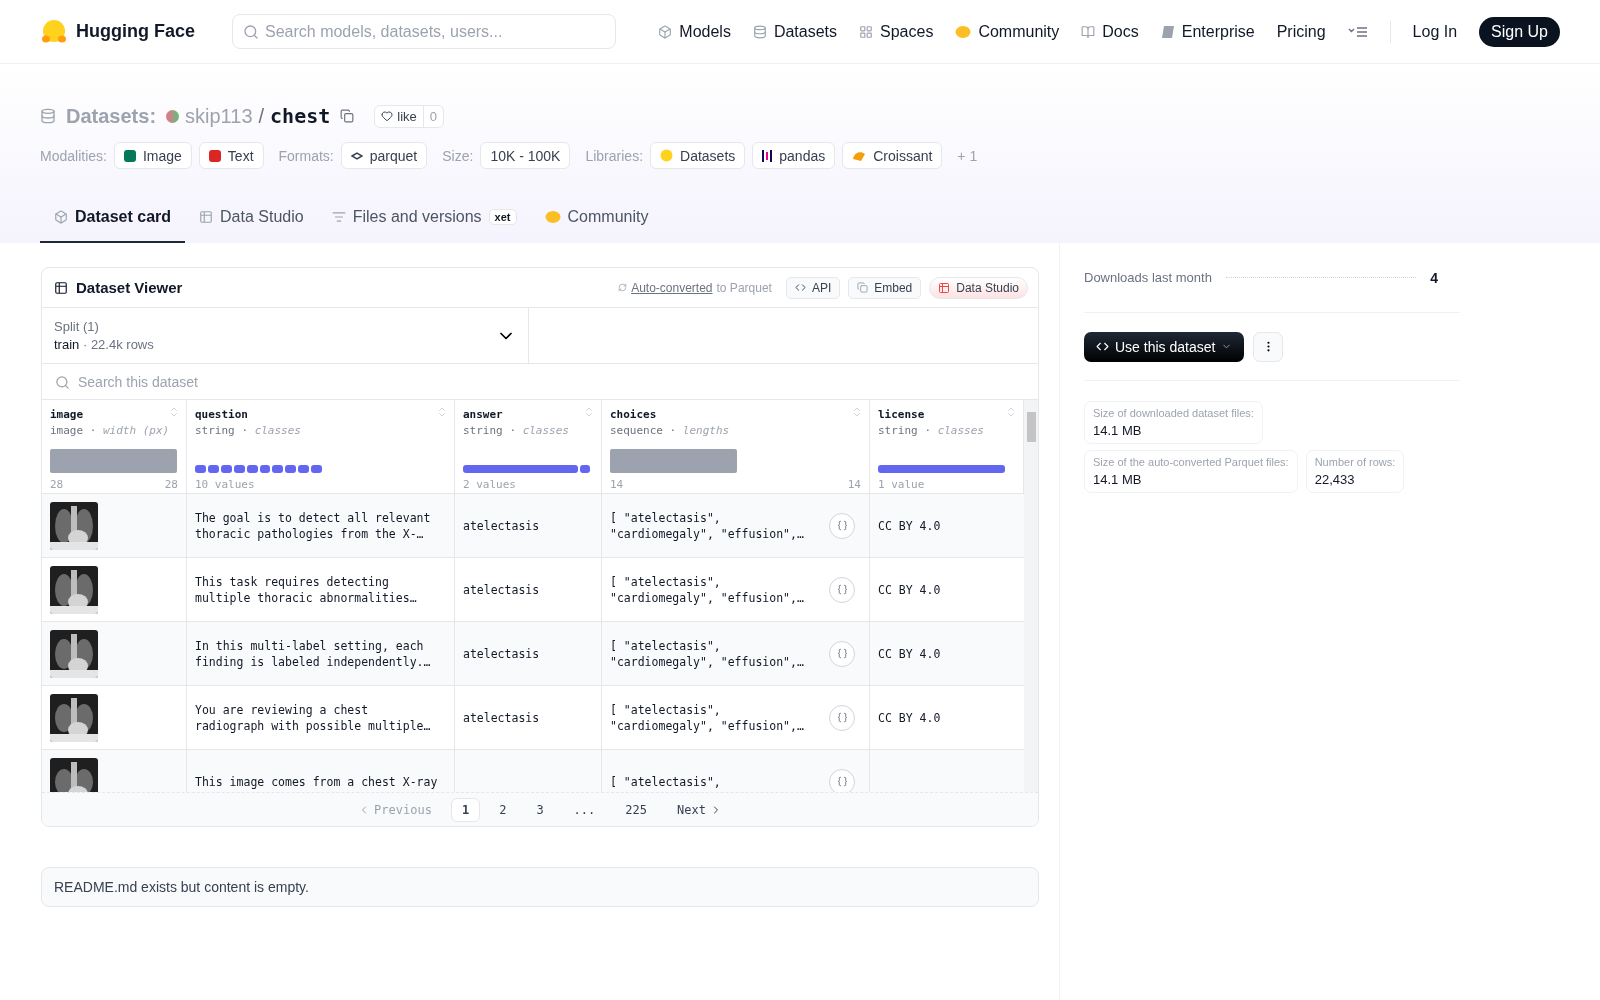 The height and width of the screenshot is (1000, 1600). Describe the element at coordinates (901, 484) in the screenshot. I see `values-count: 1 value` at that location.